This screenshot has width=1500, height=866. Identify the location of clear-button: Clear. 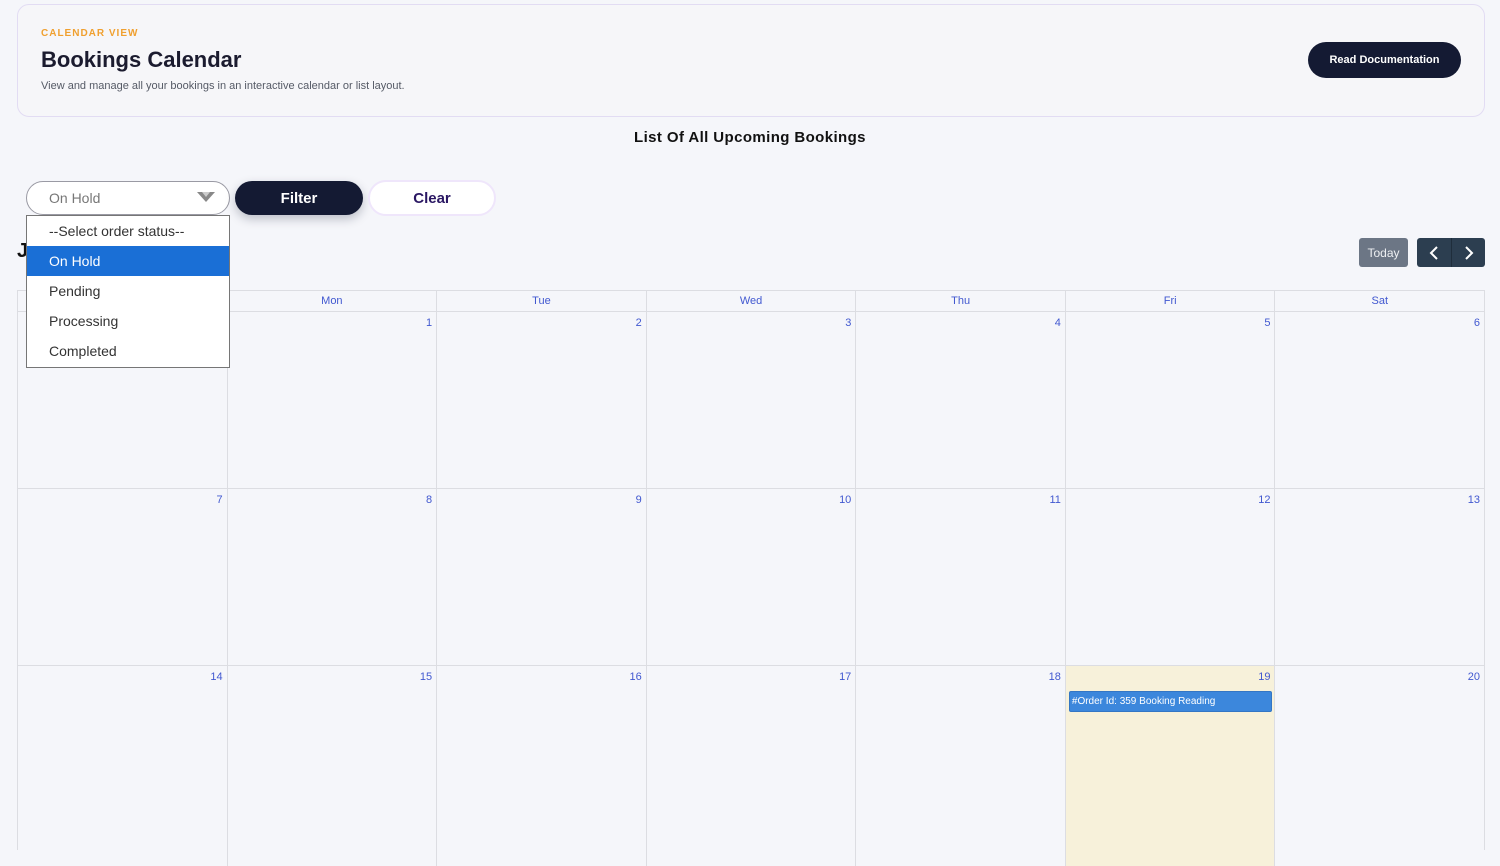
(432, 198).